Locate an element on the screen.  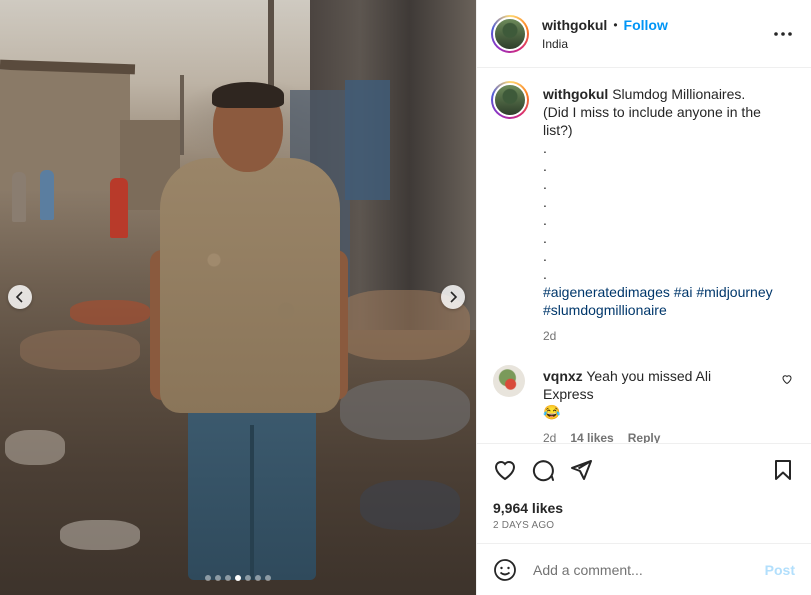
chevron-right-icon is located at coordinates (454, 297).